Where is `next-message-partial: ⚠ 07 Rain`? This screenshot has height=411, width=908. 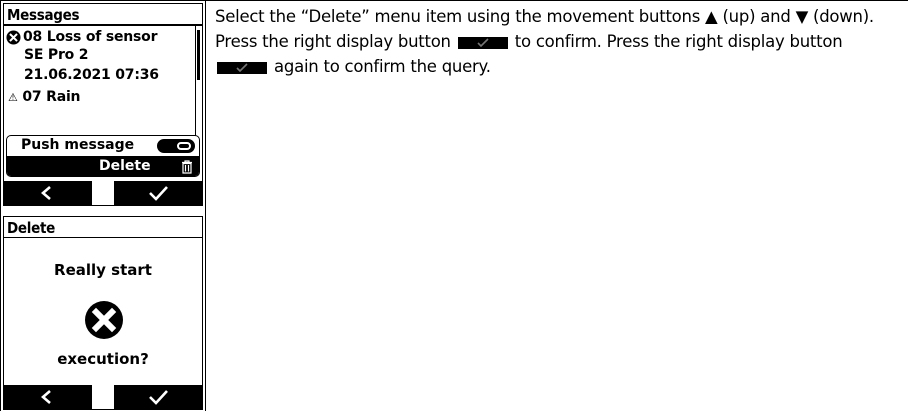
next-message-partial: ⚠ 07 Rain is located at coordinates (44, 97).